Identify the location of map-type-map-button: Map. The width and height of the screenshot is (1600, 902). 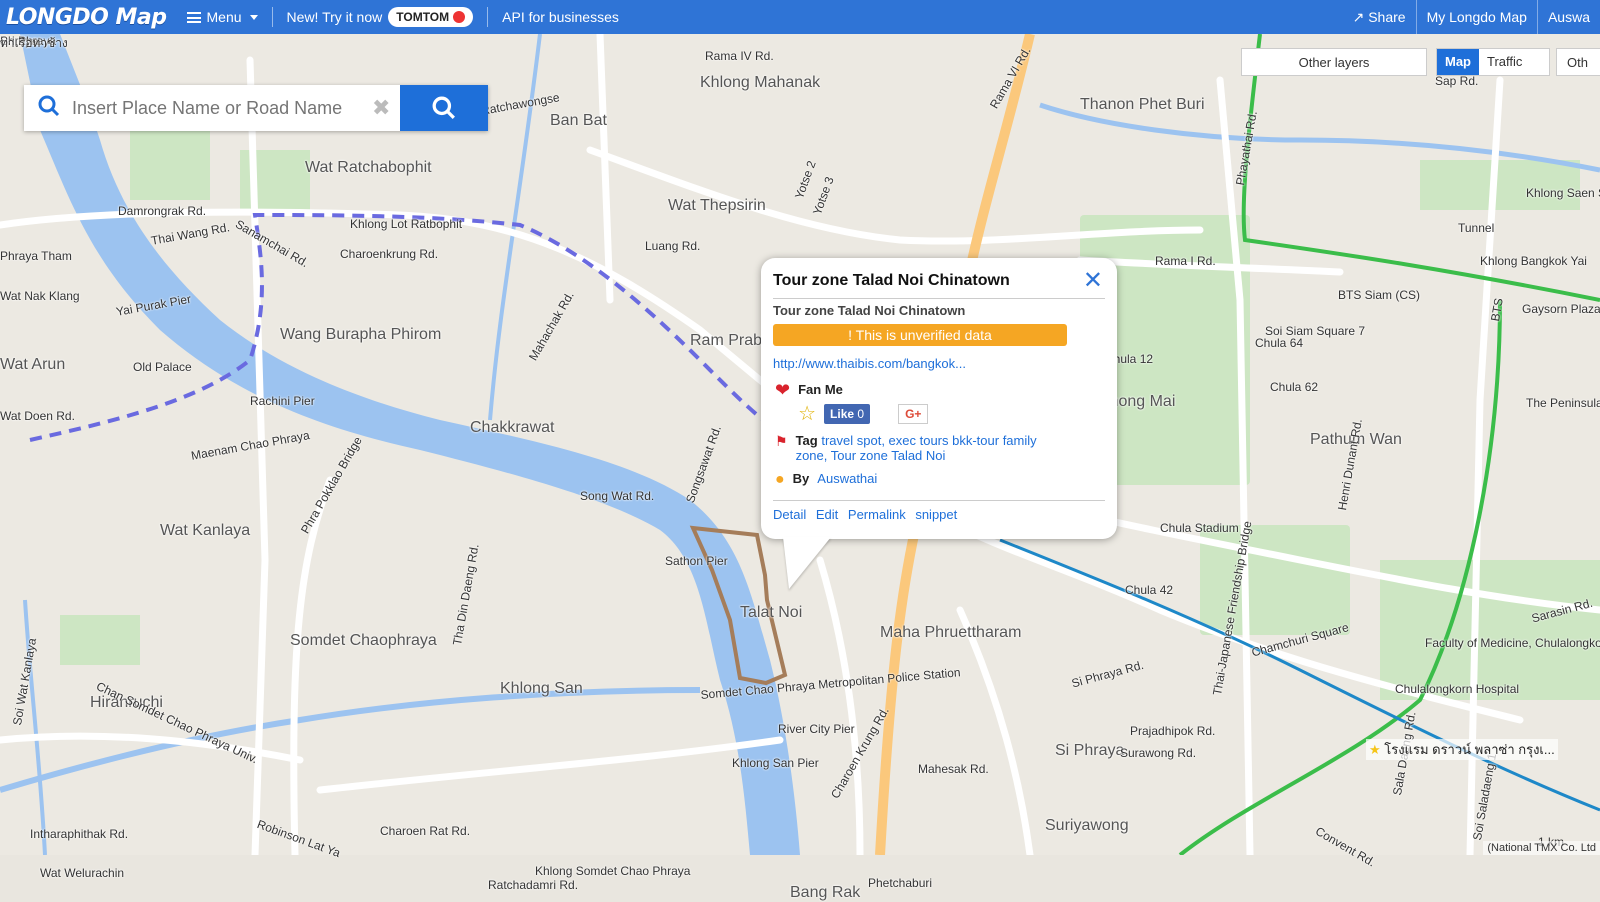
(1458, 62).